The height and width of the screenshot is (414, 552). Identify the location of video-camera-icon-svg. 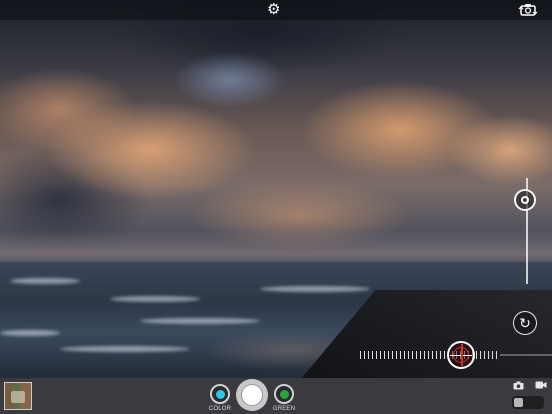
(541, 385).